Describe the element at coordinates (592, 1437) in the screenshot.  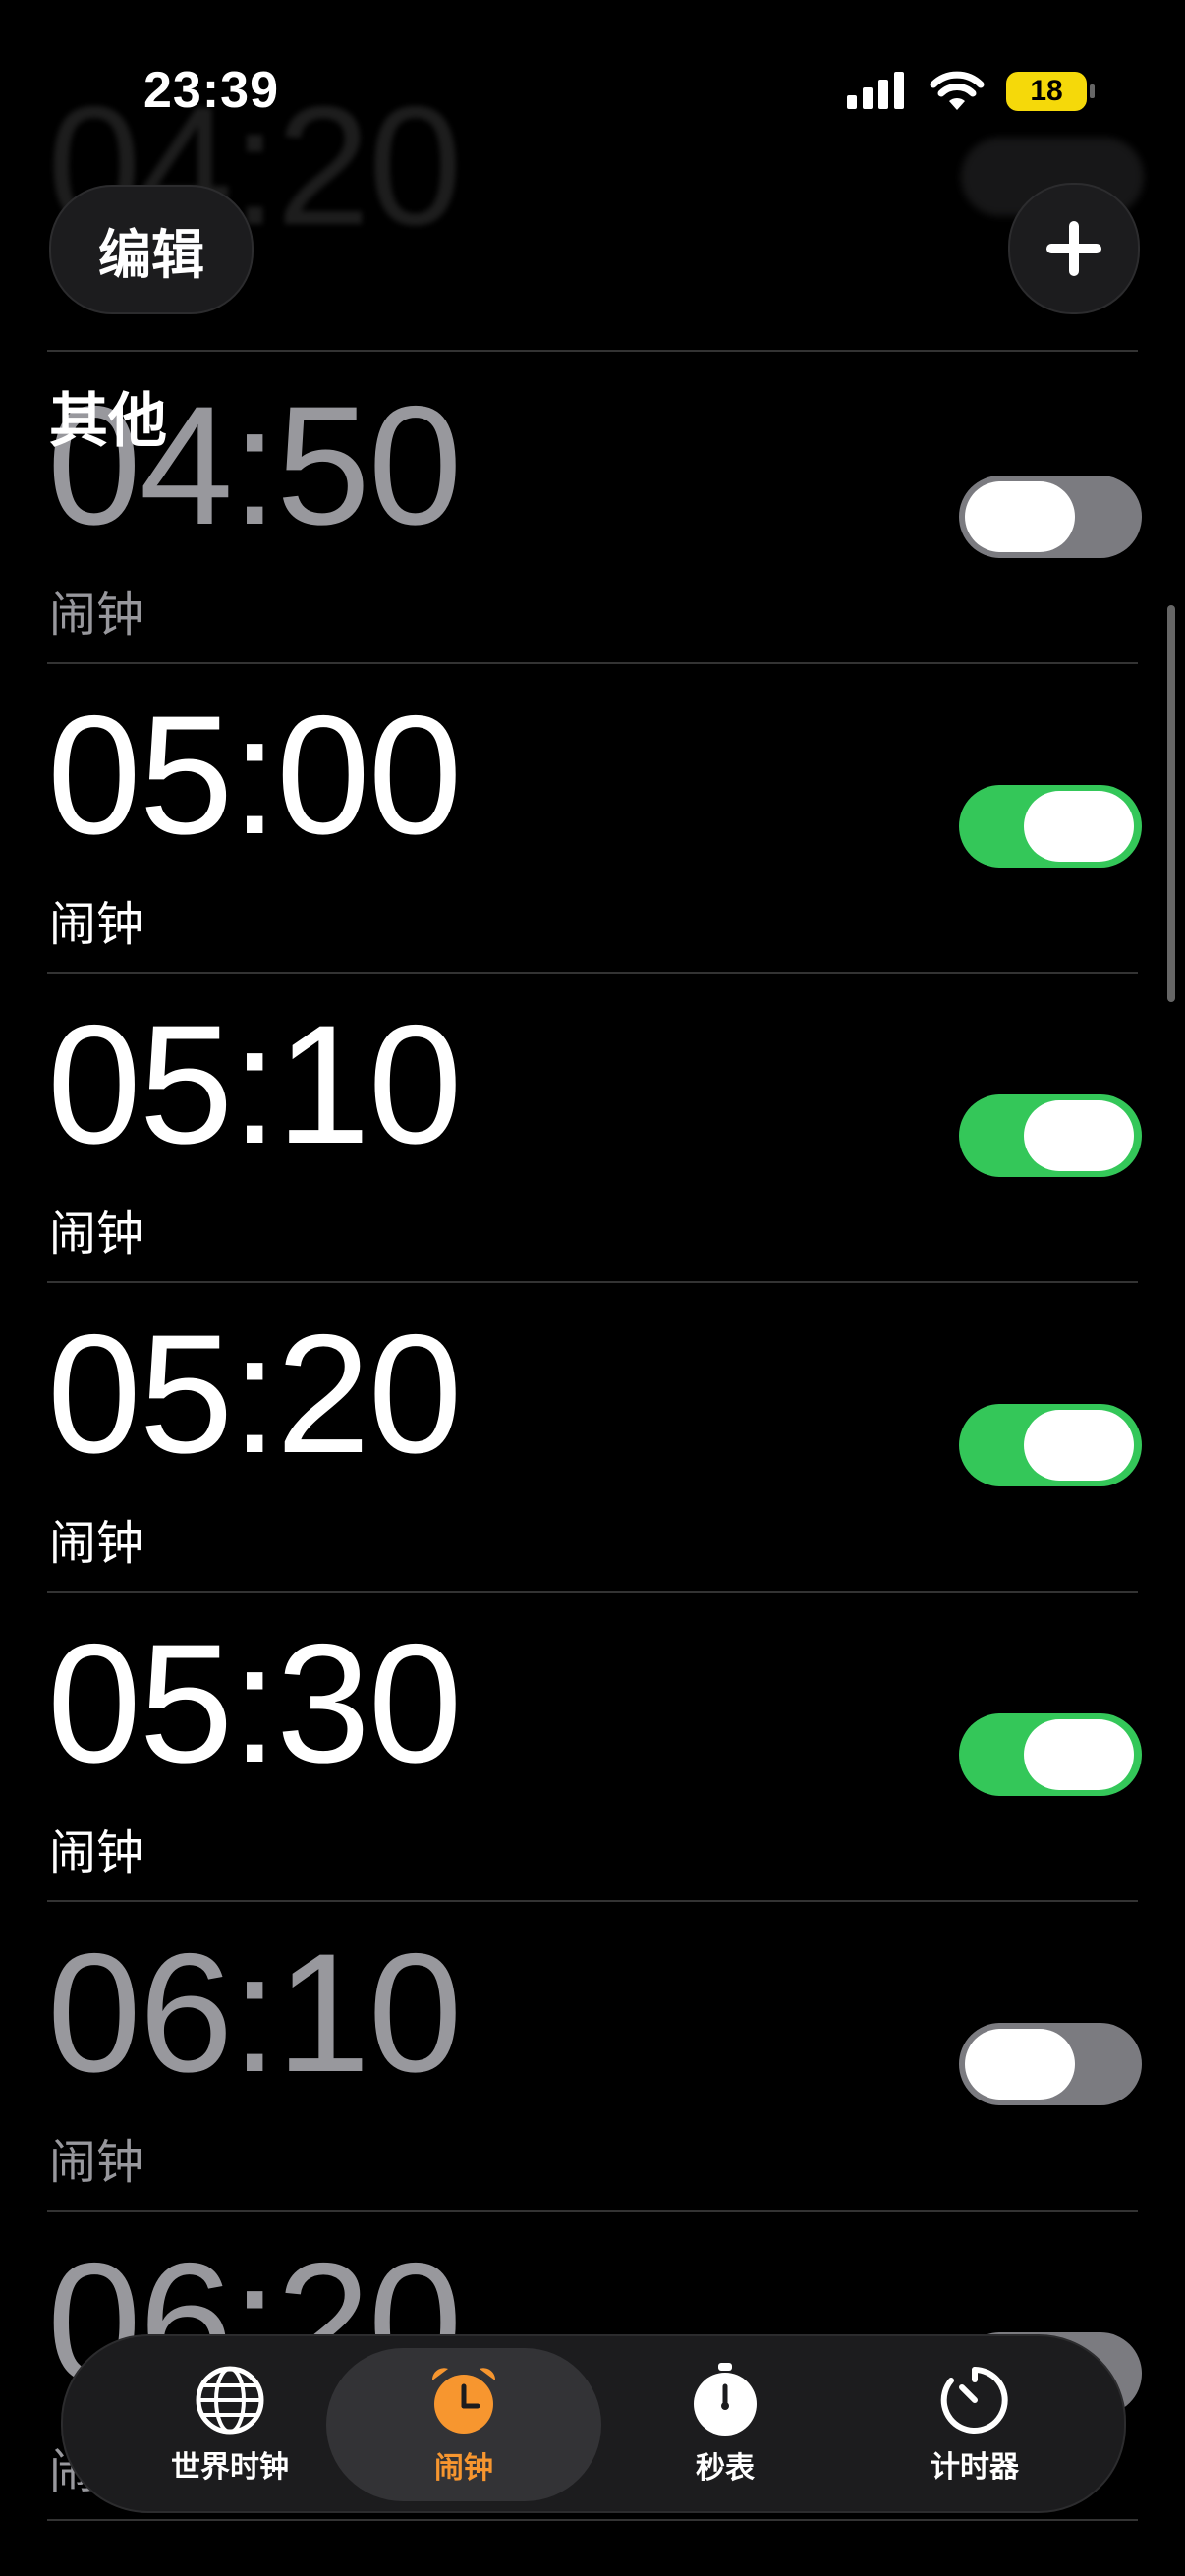
I see `alarm-row: 05:20 闹钟` at that location.